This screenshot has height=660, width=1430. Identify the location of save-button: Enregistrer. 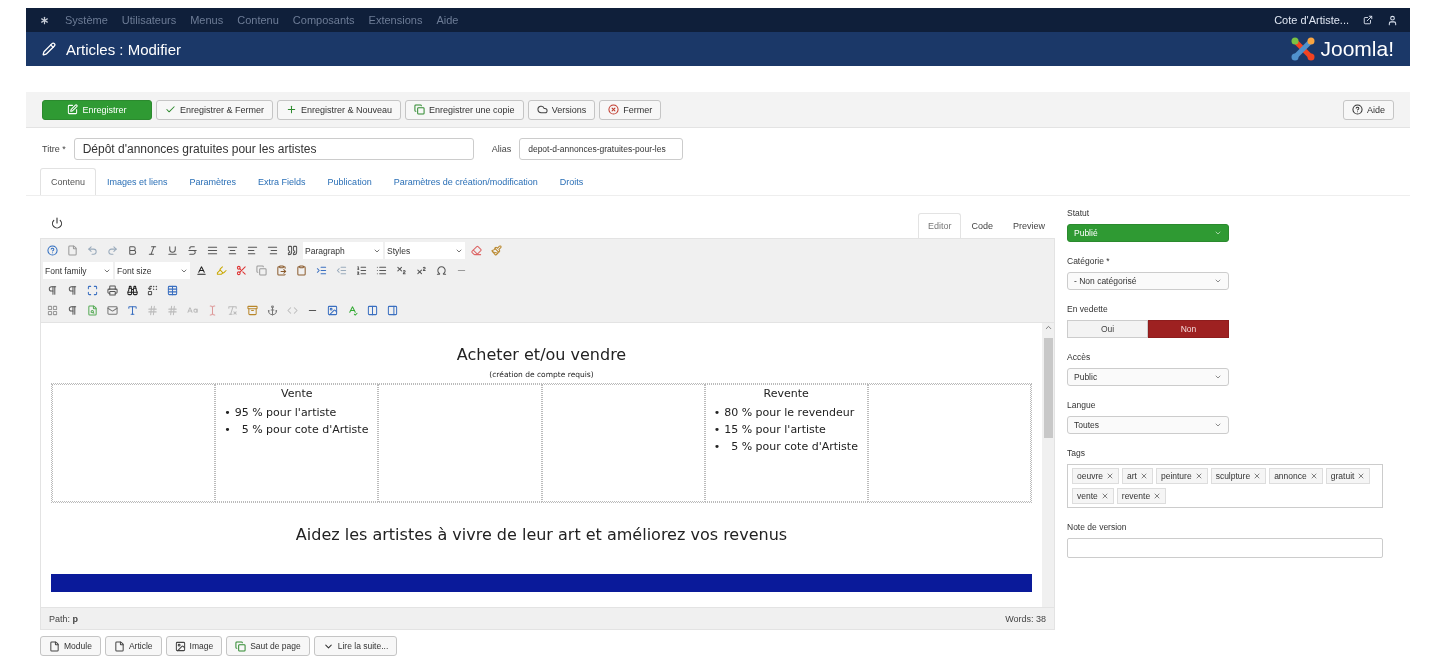
(97, 109).